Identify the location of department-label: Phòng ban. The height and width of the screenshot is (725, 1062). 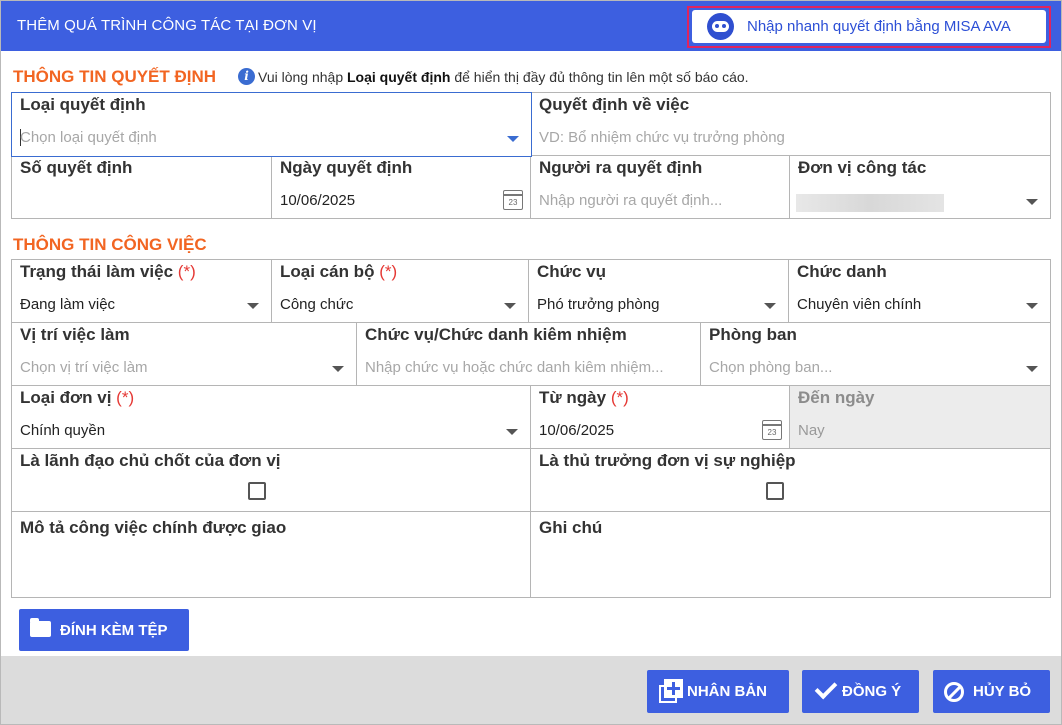
(753, 334).